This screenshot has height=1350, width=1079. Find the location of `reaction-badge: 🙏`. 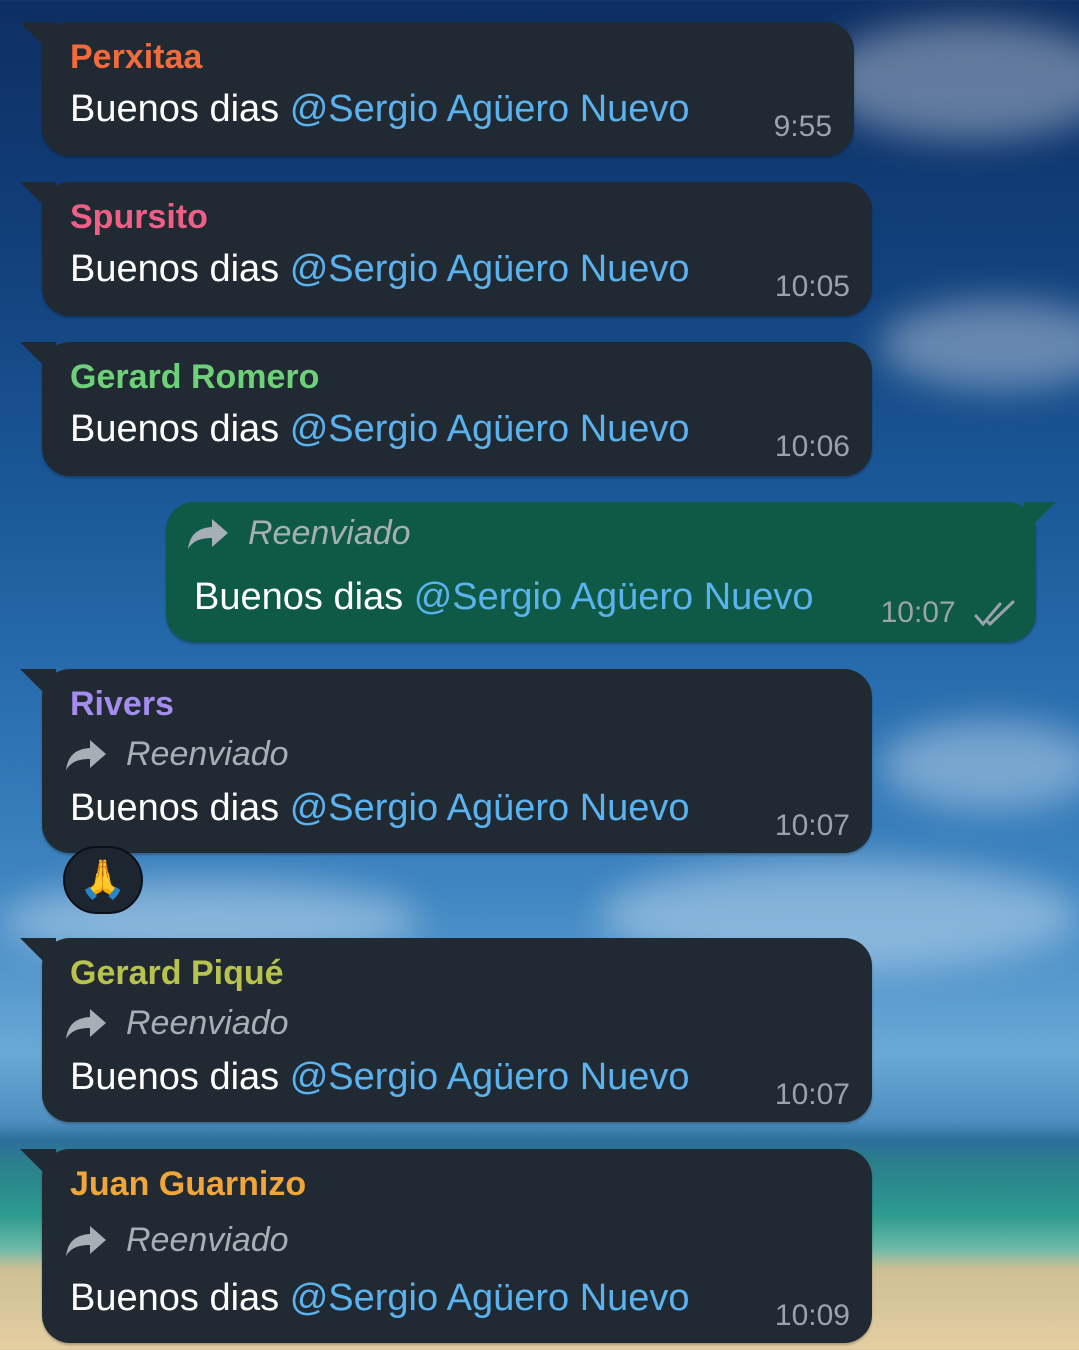

reaction-badge: 🙏 is located at coordinates (103, 880).